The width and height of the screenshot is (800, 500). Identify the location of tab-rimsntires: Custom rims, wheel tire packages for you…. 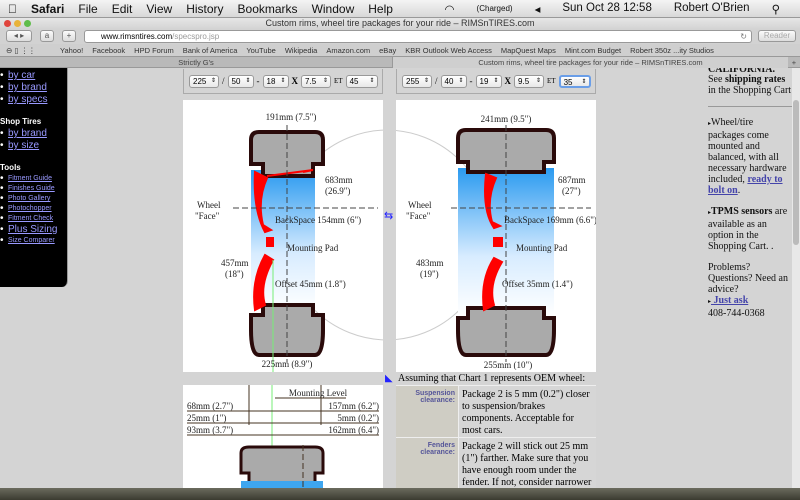
(590, 62).